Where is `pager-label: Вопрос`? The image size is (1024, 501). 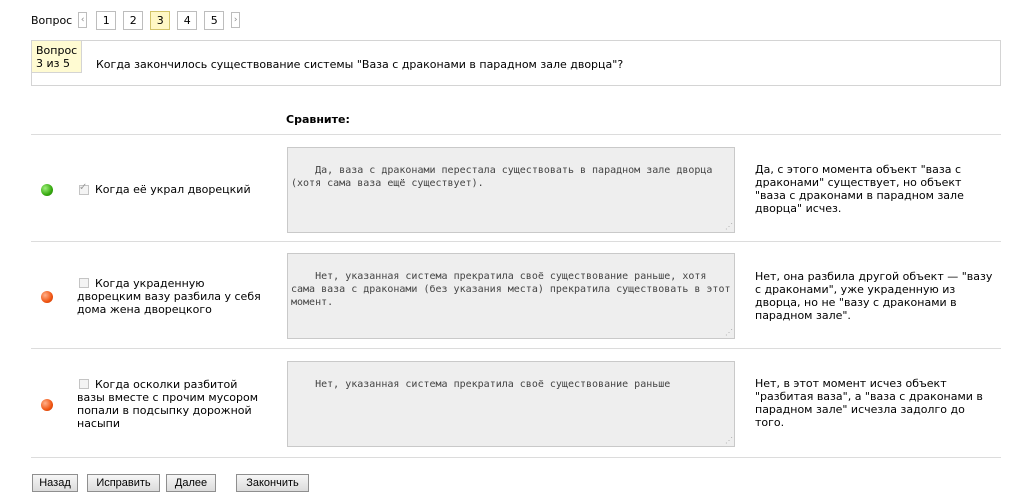 pager-label: Вопрос is located at coordinates (52, 20).